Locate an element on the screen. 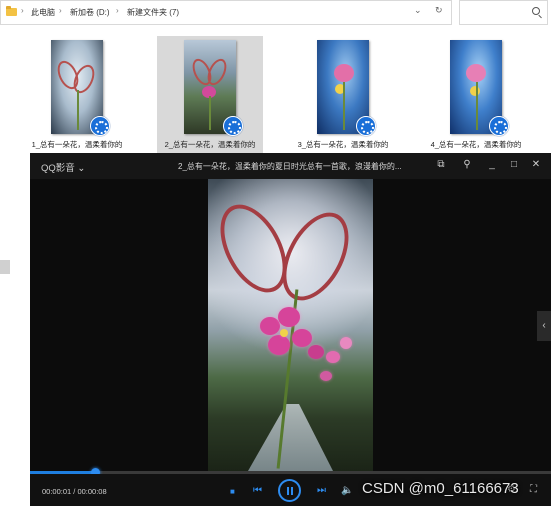 The width and height of the screenshot is (554, 507). watermark: CSDN @m0_61166673 is located at coordinates (440, 488).